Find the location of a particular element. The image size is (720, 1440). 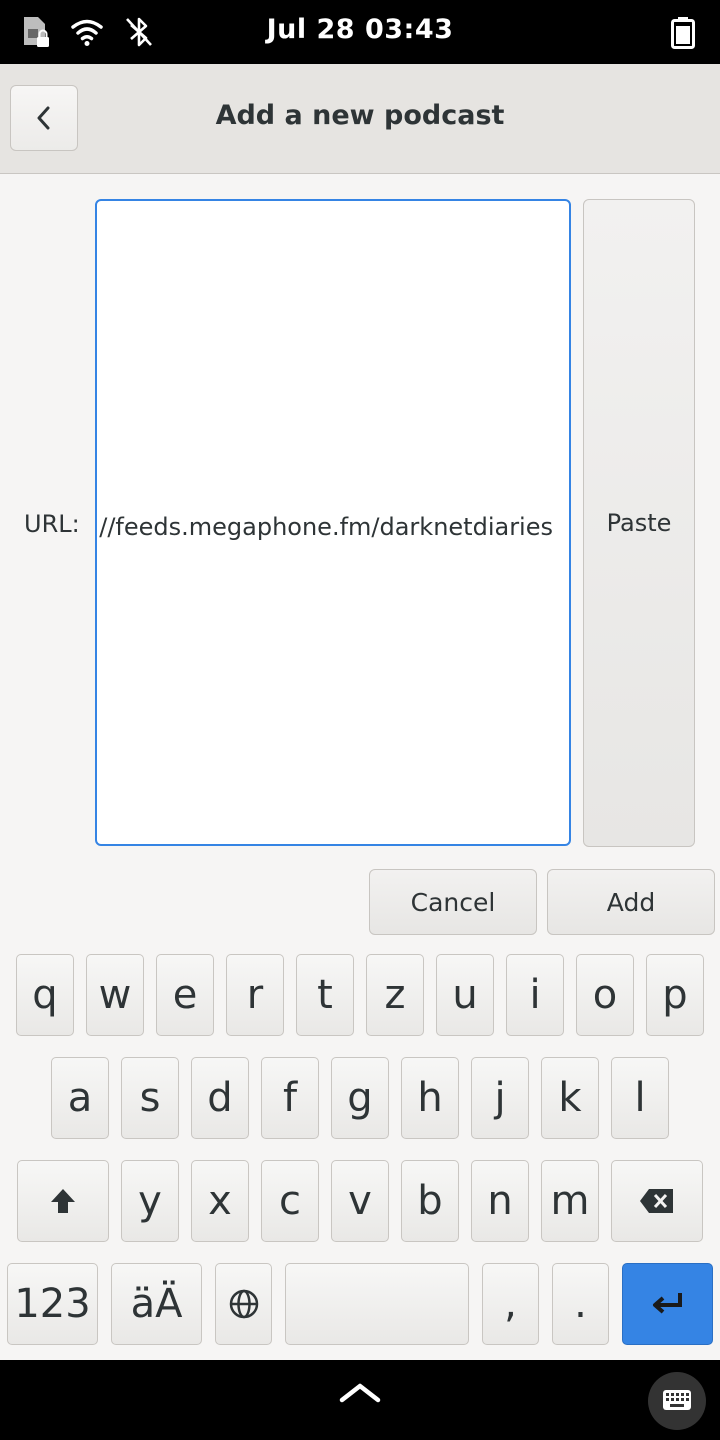

key-w: w is located at coordinates (115, 995).